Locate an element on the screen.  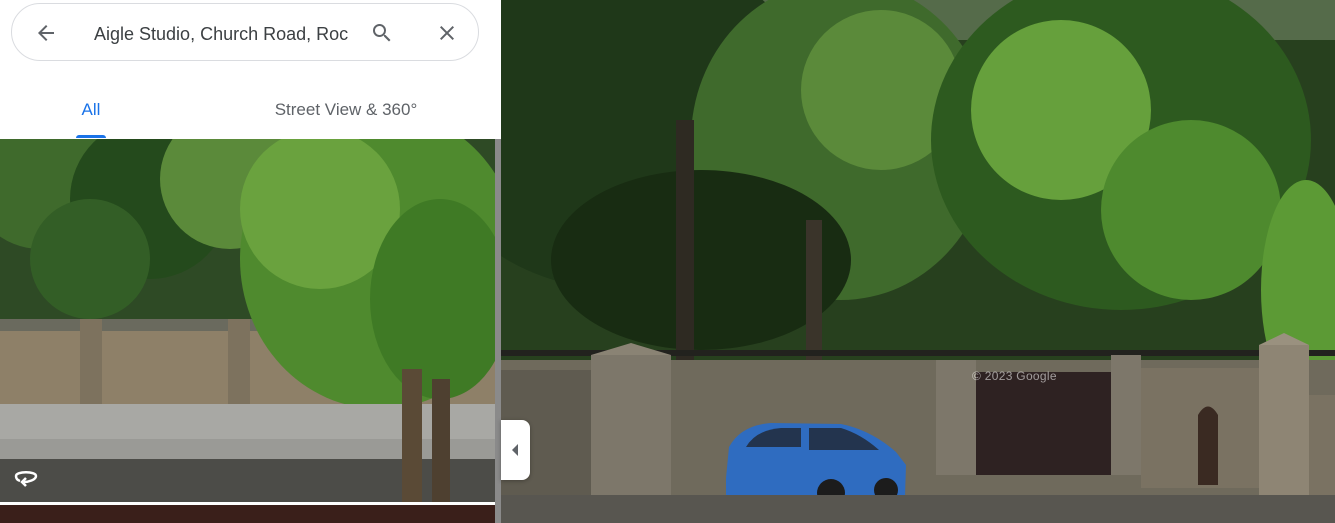
next-photo-thumbnail is located at coordinates (247, 514).